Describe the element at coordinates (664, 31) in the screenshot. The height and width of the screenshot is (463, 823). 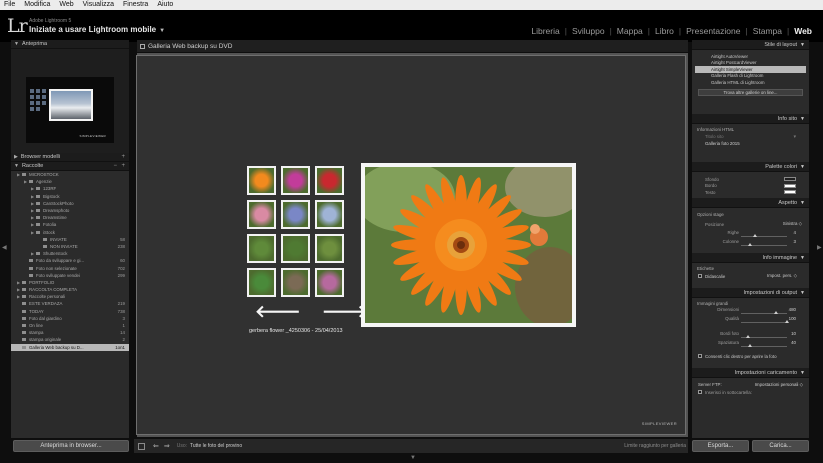
I see `module-libro: Libro` at that location.